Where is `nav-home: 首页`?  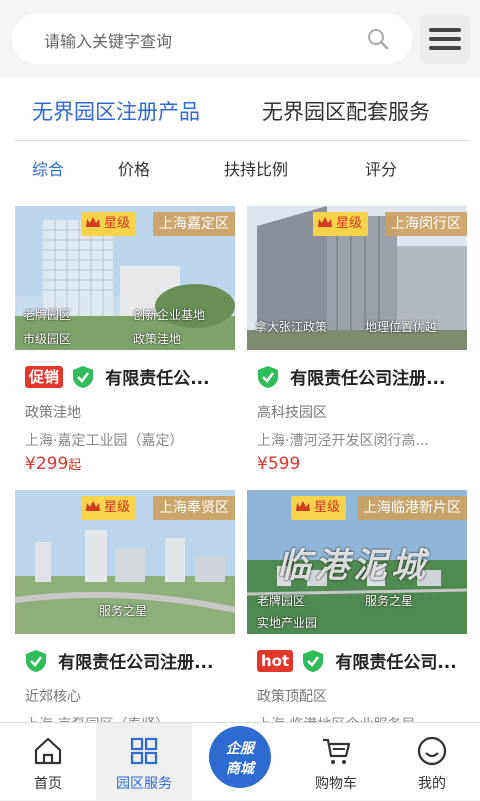 nav-home: 首页 is located at coordinates (48, 762).